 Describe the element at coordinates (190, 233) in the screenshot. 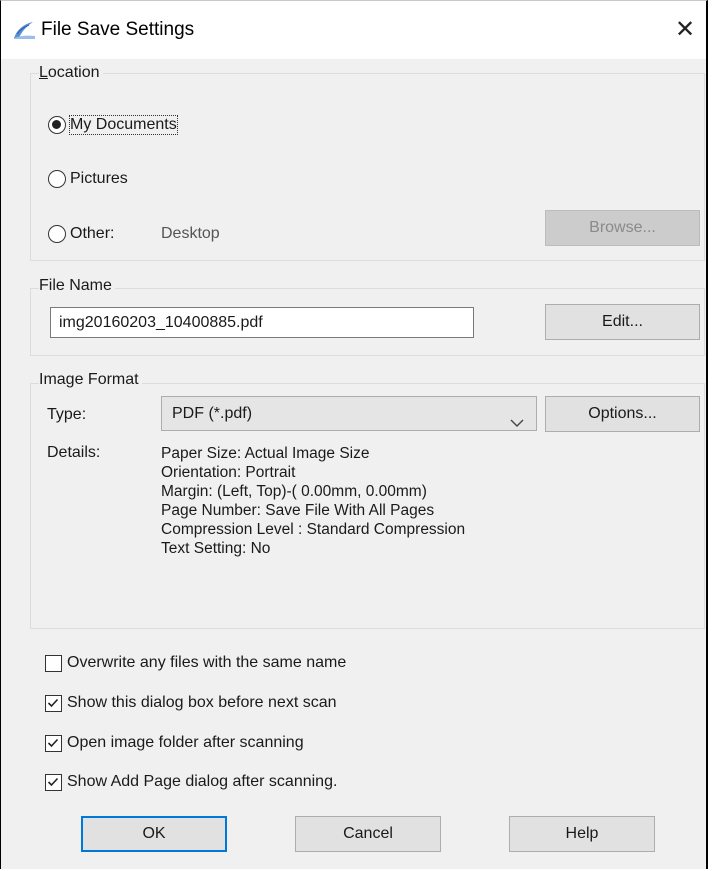

I see `other-location-value: Desktop` at that location.